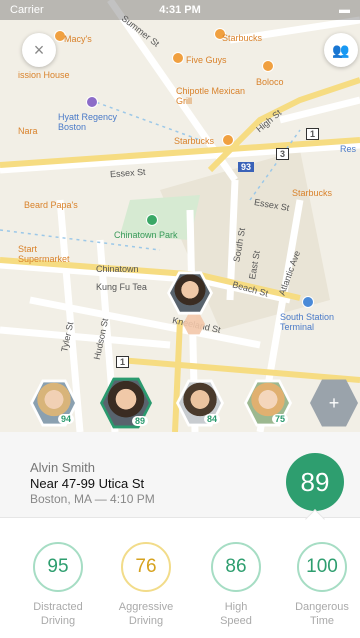 The width and height of the screenshot is (360, 638). Describe the element at coordinates (28, 131) in the screenshot. I see `nara-label: Nara` at that location.